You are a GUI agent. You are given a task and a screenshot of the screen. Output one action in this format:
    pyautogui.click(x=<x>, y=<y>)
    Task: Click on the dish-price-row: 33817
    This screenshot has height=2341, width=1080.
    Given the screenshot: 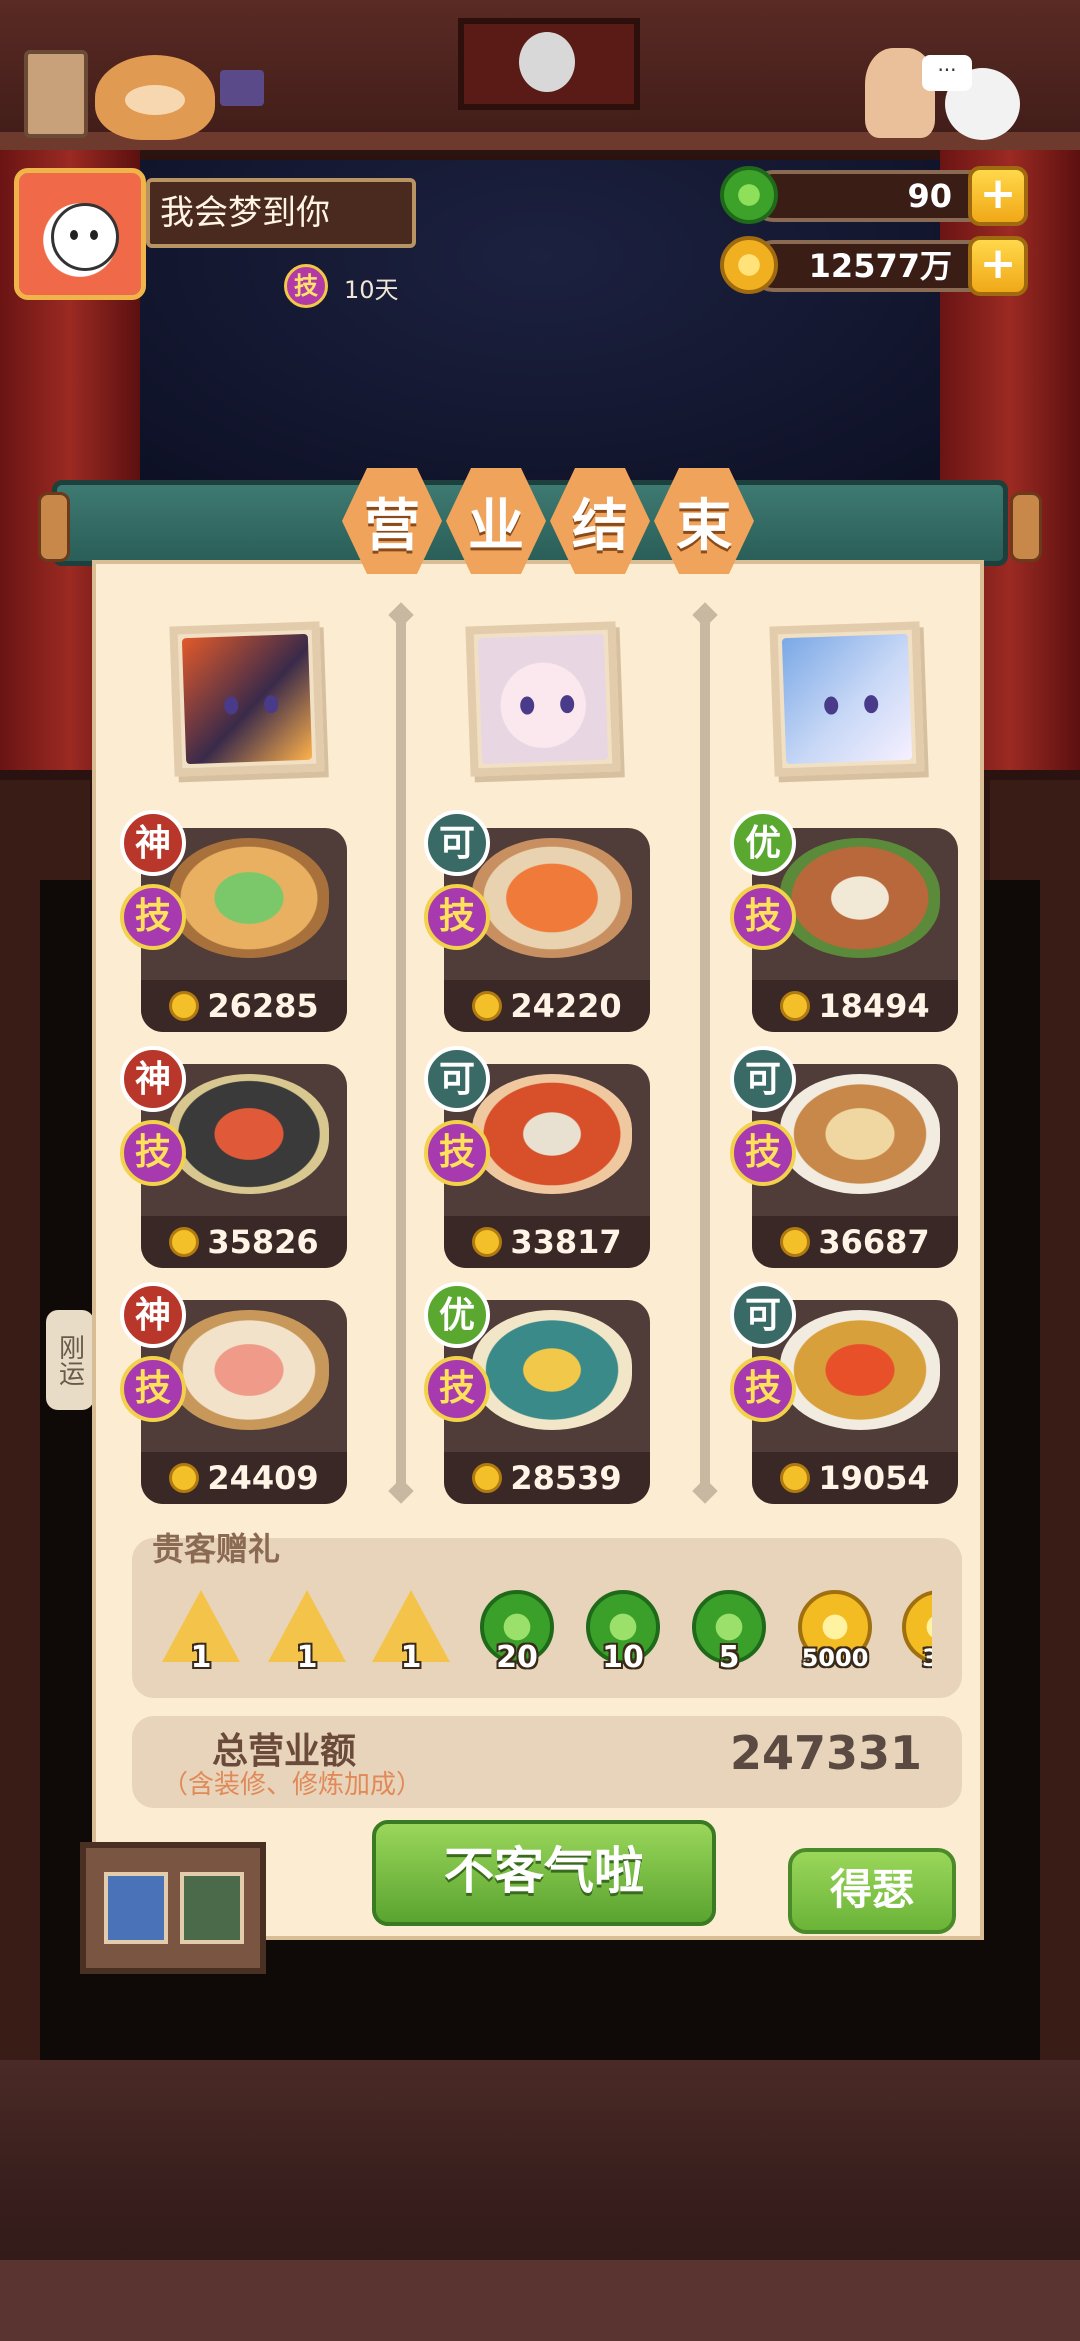 What is the action you would take?
    pyautogui.click(x=547, y=1242)
    